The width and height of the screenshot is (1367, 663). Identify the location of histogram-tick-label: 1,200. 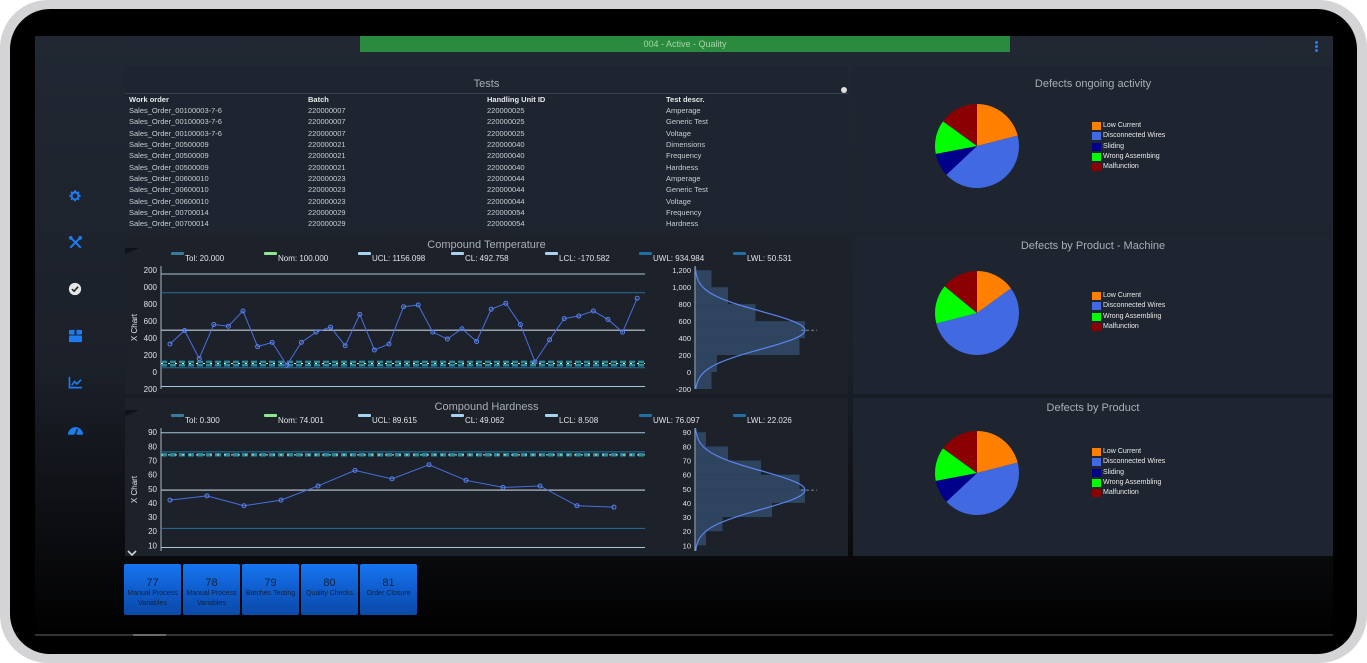
(681, 270).